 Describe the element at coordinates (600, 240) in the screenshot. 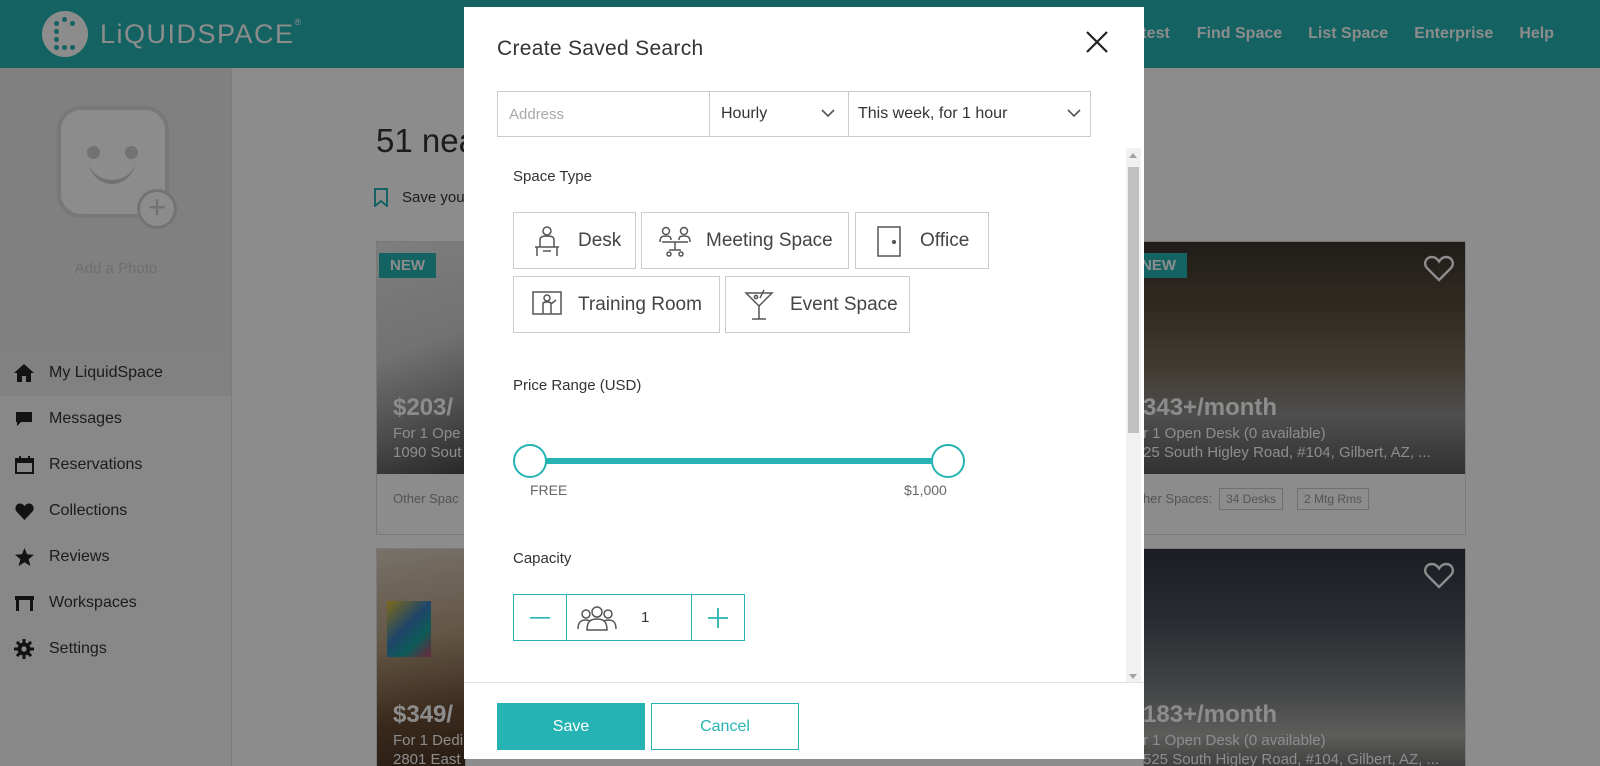

I see `space-type-label-text: Desk` at that location.